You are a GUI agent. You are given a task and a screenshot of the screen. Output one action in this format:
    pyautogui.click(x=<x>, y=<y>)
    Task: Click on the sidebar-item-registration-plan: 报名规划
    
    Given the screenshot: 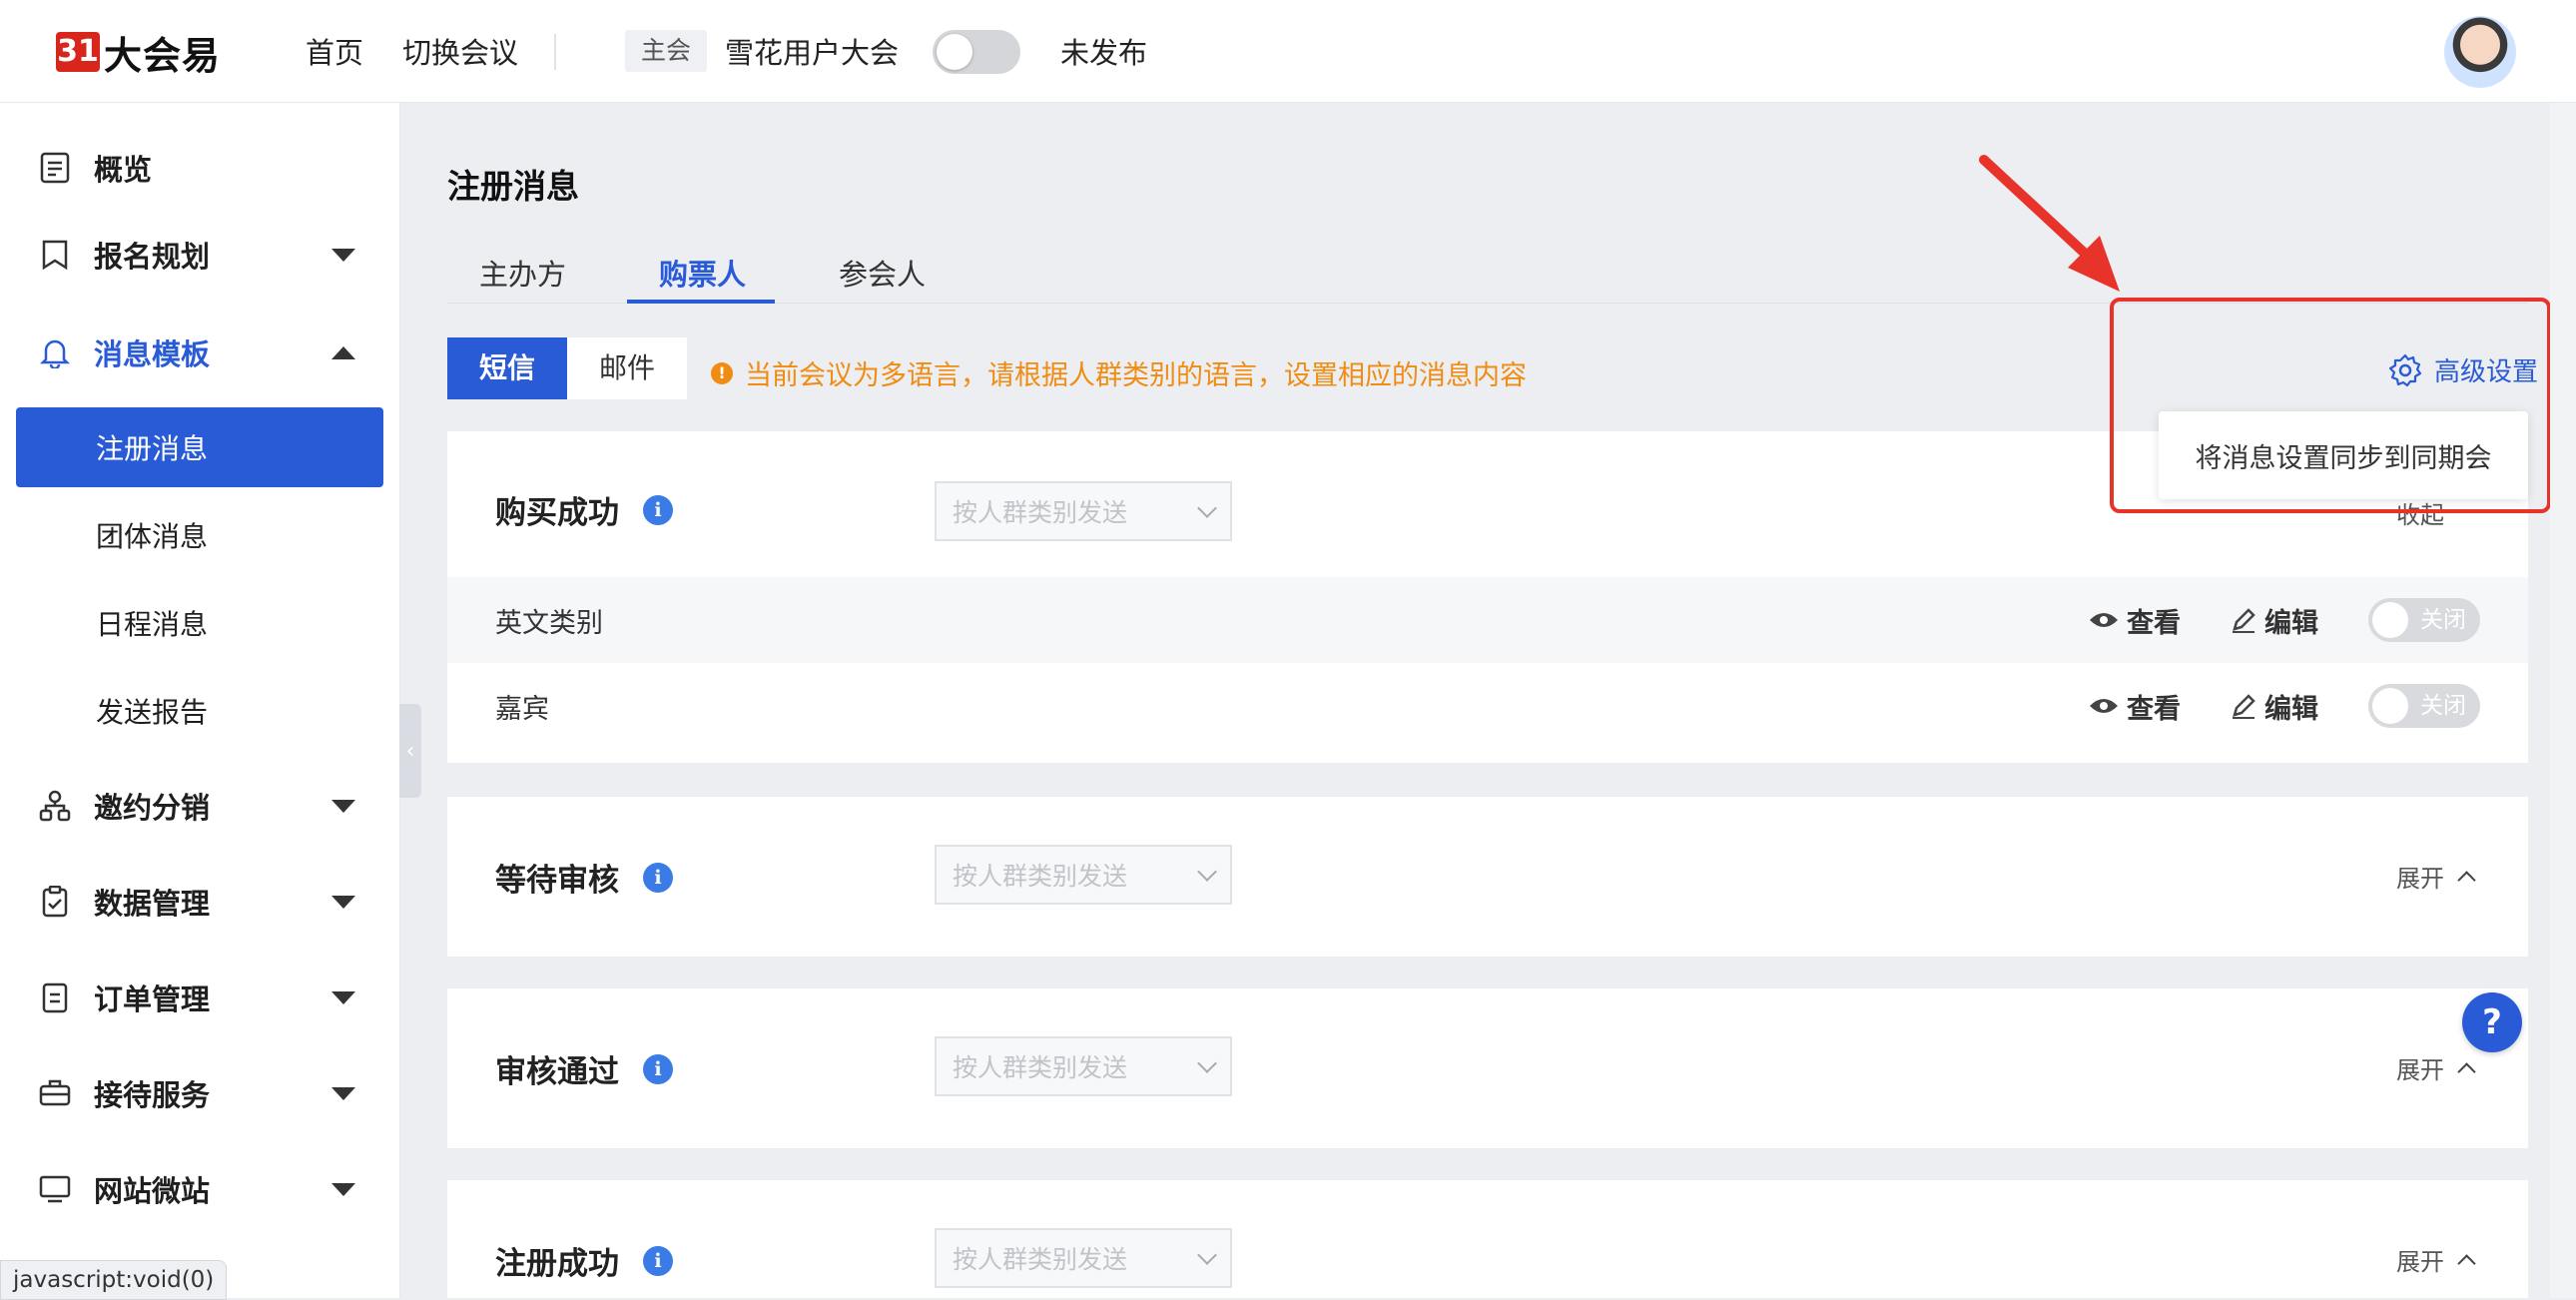 What is the action you would take?
    pyautogui.click(x=199, y=255)
    